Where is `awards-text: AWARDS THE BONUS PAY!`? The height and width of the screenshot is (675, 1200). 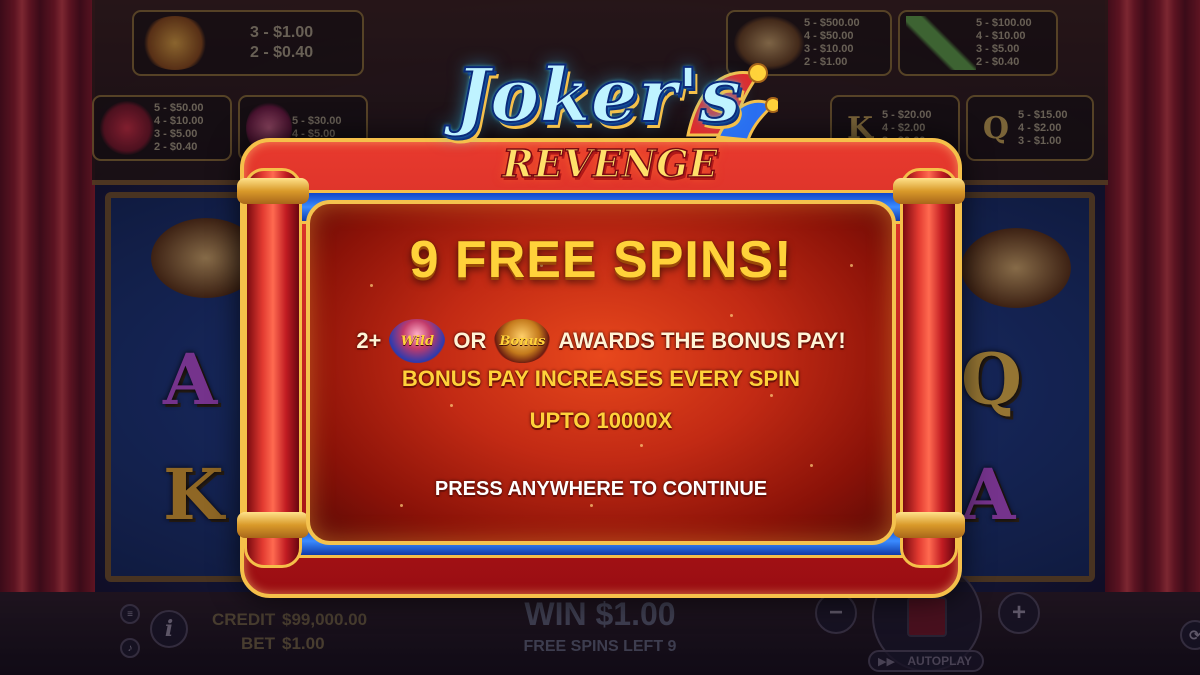 awards-text: AWARDS THE BONUS PAY! is located at coordinates (702, 340).